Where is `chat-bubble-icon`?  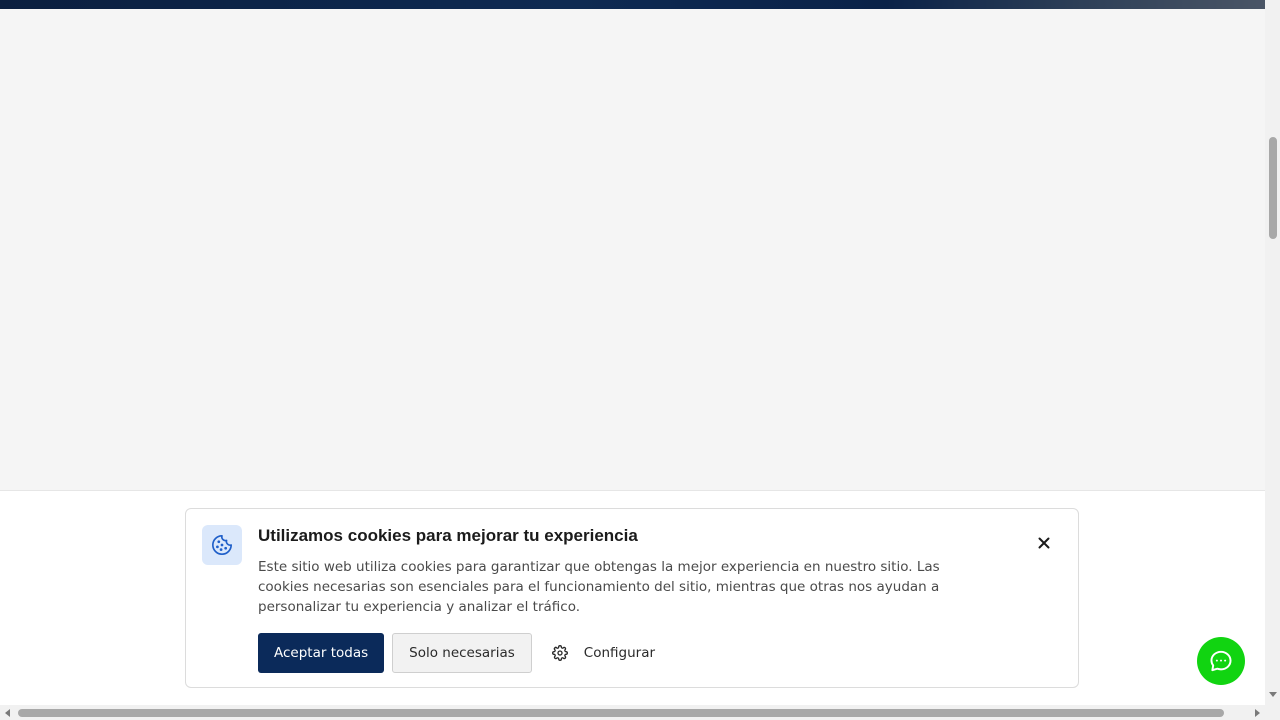
chat-bubble-icon is located at coordinates (1221, 661).